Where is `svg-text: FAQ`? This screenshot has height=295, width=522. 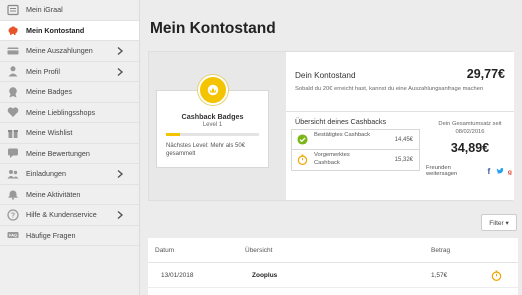
svg-text: FAQ is located at coordinates (13, 236).